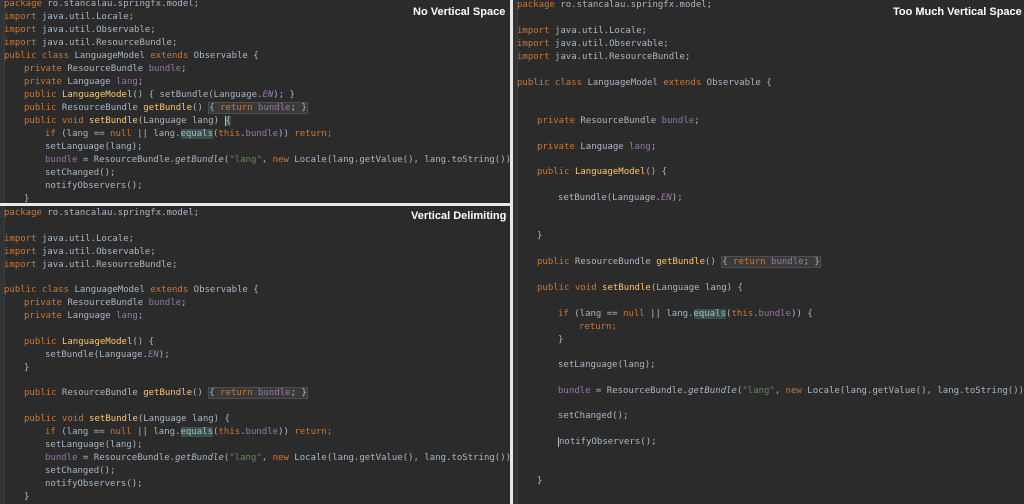 This screenshot has width=1024, height=504. I want to click on code-line: return;, so click(598, 327).